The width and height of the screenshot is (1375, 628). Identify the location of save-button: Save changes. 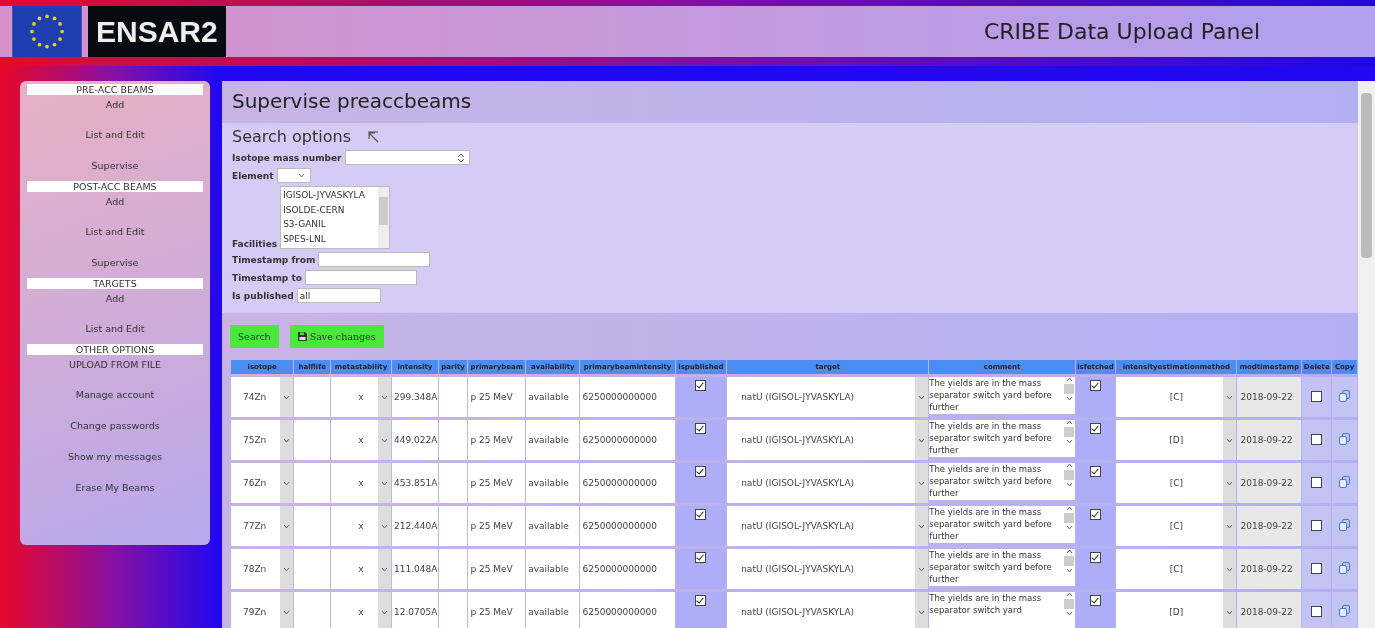
(336, 336).